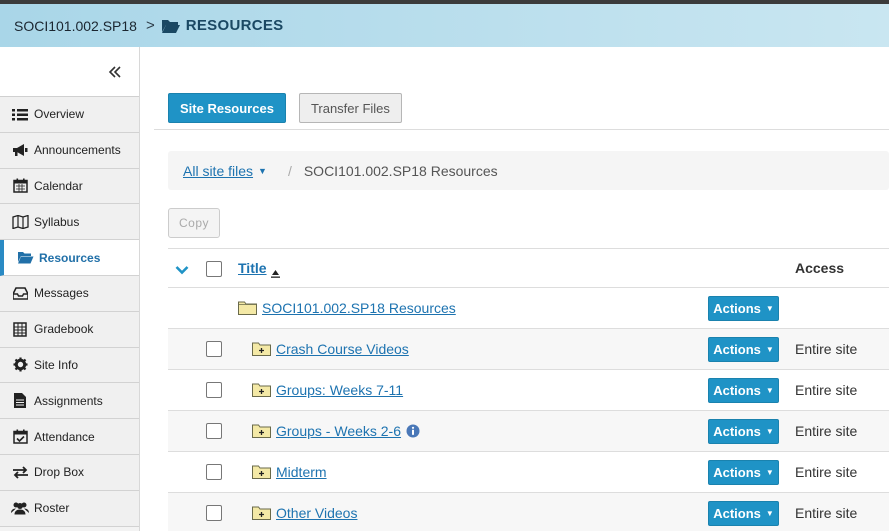 The height and width of the screenshot is (531, 889). I want to click on calendar-icon, so click(20, 186).